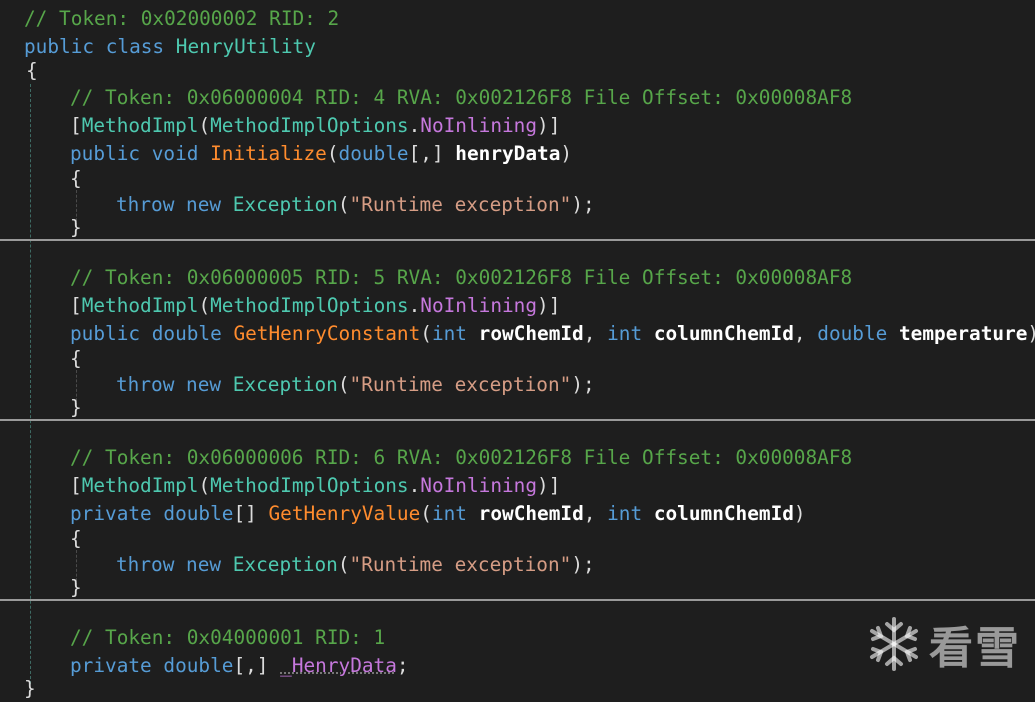 This screenshot has width=1035, height=702. I want to click on class-comment: // Token: 0x02000002 RID: 2, so click(182, 18).